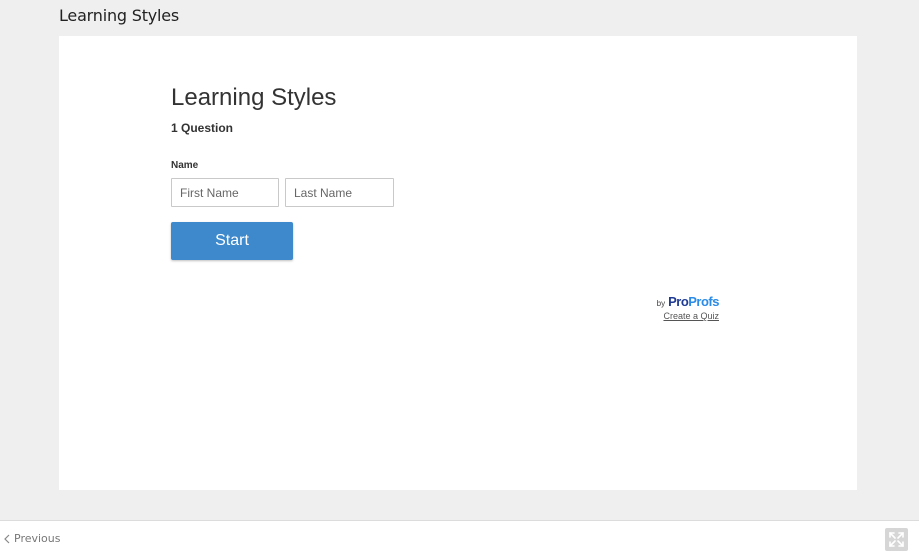 The height and width of the screenshot is (556, 919). Describe the element at coordinates (37, 538) in the screenshot. I see `previous-label: Previous` at that location.